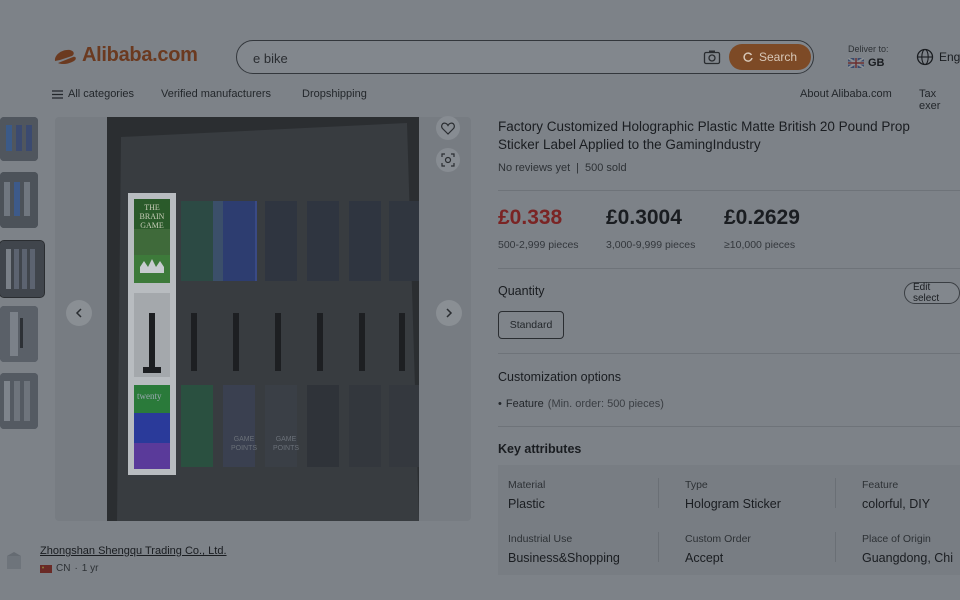 The width and height of the screenshot is (960, 600). I want to click on attribute-custom-order: Custom Order Accept, so click(718, 549).